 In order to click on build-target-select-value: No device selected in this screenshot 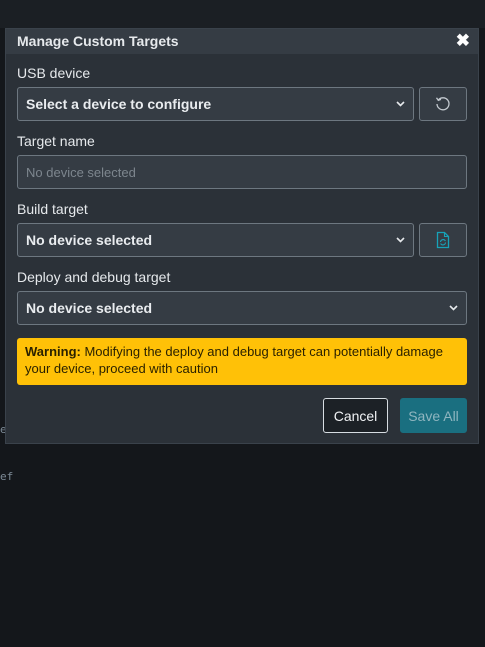, I will do `click(89, 240)`.